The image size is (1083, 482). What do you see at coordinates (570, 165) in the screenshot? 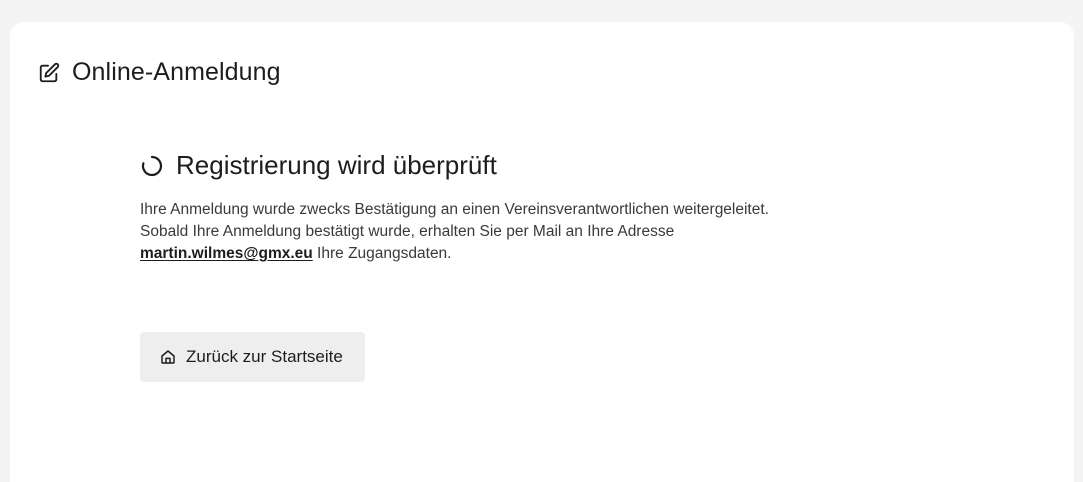
I see `status-heading: Registrierung wird überprüft` at bounding box center [570, 165].